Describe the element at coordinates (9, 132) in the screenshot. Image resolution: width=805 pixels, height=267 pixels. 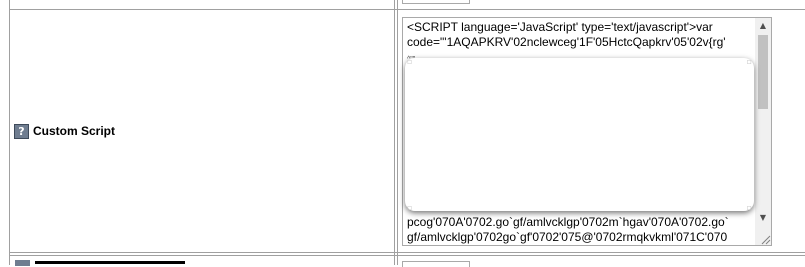
I see `col-divider-left` at that location.